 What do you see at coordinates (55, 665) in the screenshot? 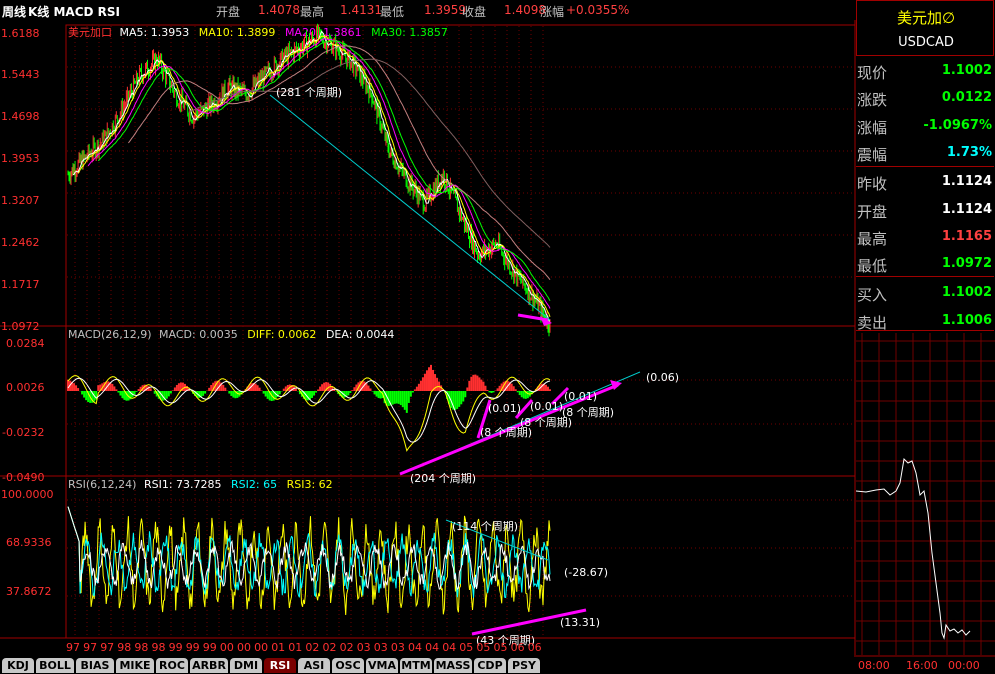
I see `tab-boll: BOLL` at bounding box center [55, 665].